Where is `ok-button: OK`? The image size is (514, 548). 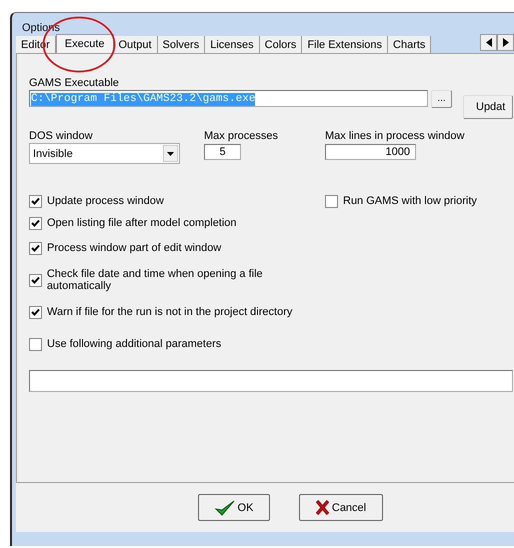 ok-button: OK is located at coordinates (234, 507).